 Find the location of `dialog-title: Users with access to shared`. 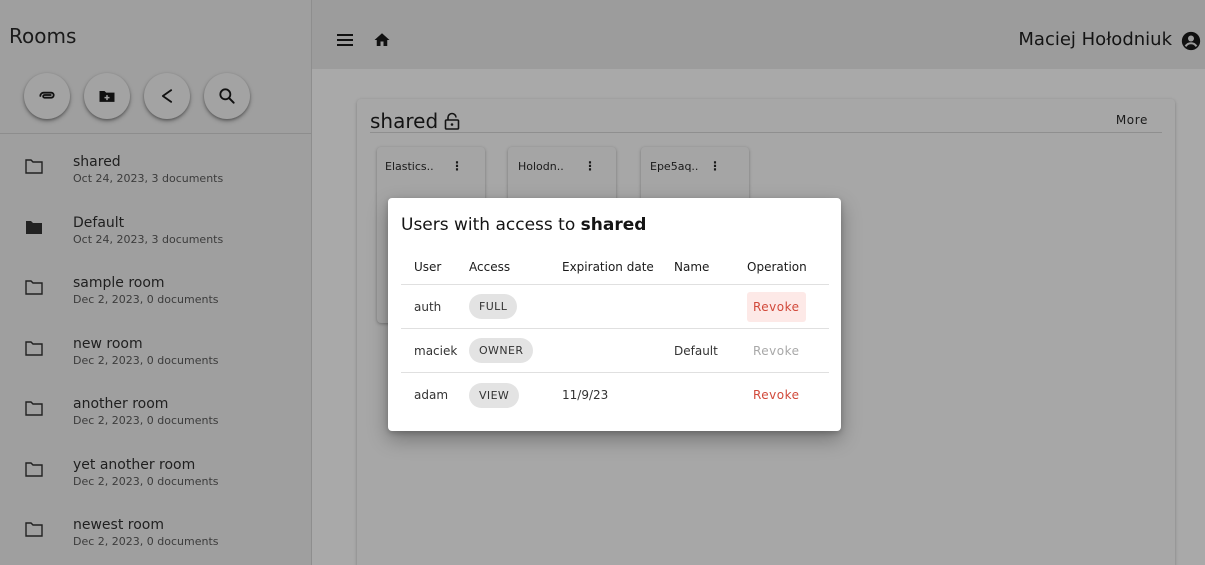

dialog-title: Users with access to shared is located at coordinates (523, 225).